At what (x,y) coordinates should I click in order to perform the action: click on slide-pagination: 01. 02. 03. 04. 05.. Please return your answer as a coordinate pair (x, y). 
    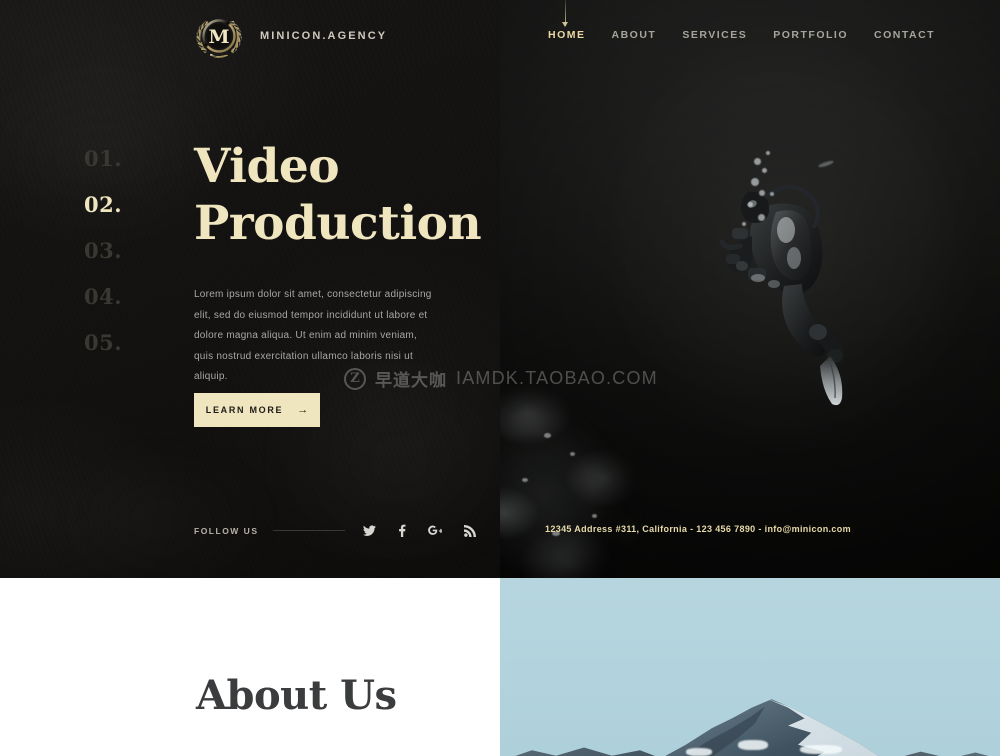
    Looking at the image, I should click on (103, 250).